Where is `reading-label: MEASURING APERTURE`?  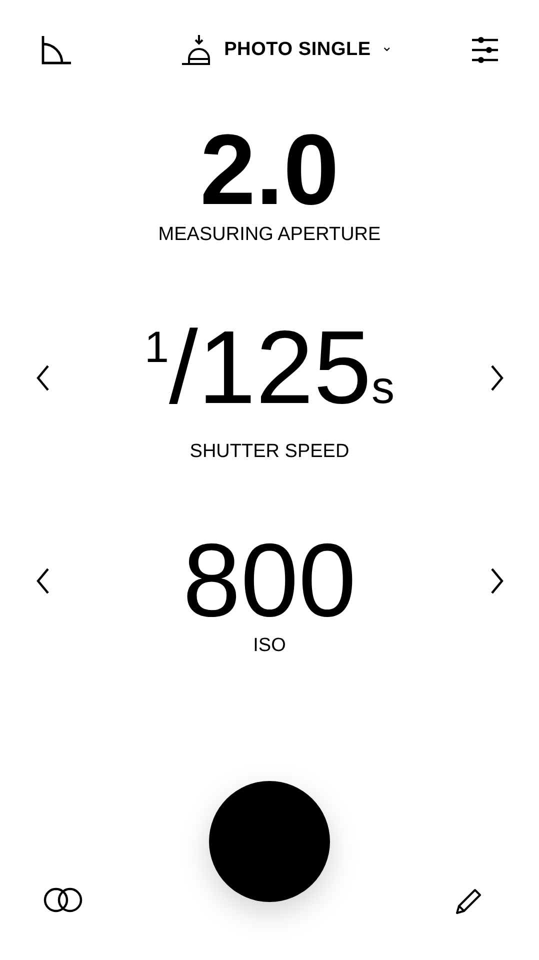
reading-label: MEASURING APERTURE is located at coordinates (269, 235).